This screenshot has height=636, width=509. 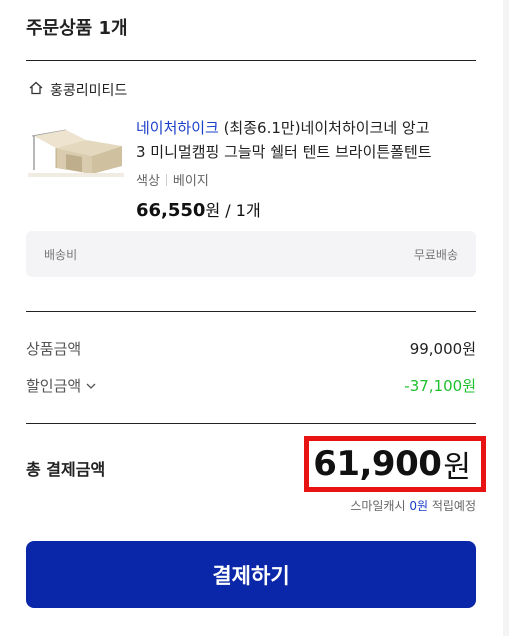 I want to click on cash-suffix: 적립예정, so click(x=452, y=506).